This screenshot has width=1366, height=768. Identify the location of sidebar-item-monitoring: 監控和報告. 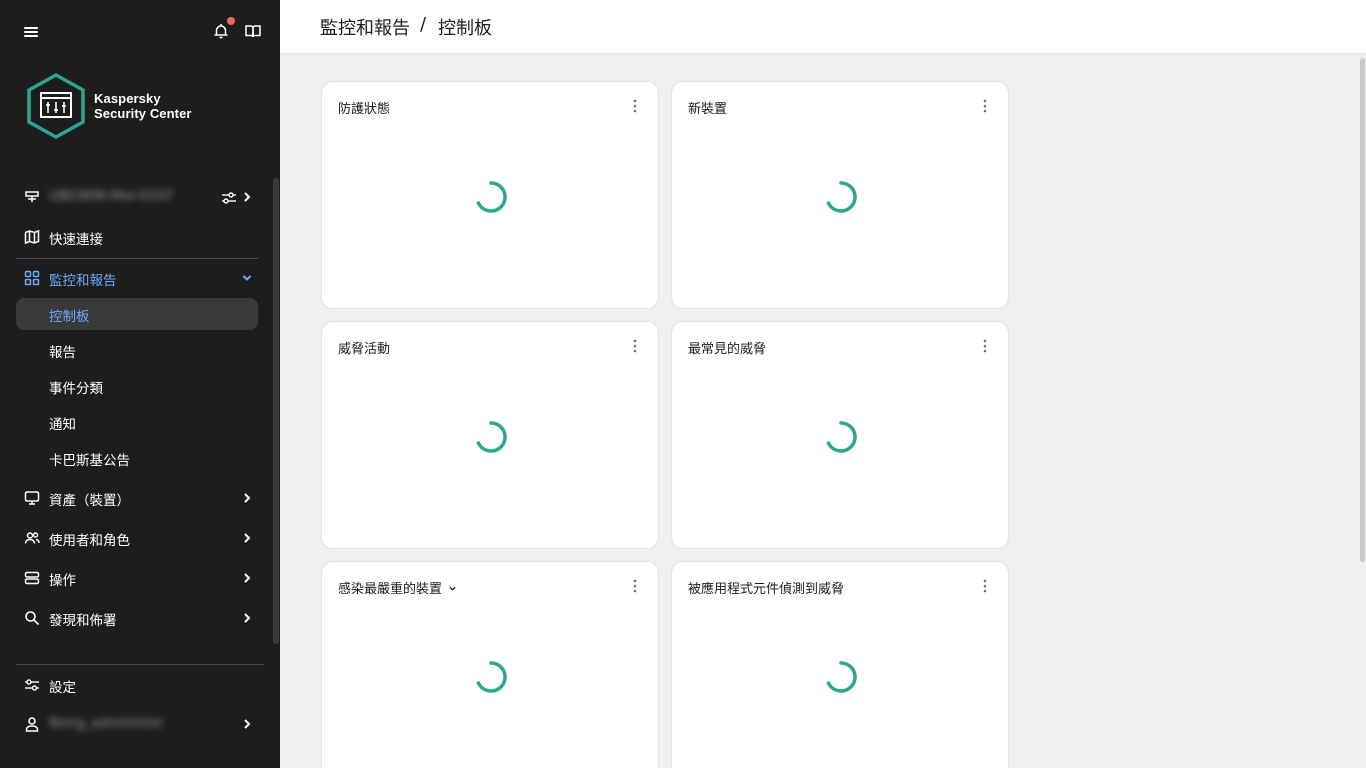
(137, 278).